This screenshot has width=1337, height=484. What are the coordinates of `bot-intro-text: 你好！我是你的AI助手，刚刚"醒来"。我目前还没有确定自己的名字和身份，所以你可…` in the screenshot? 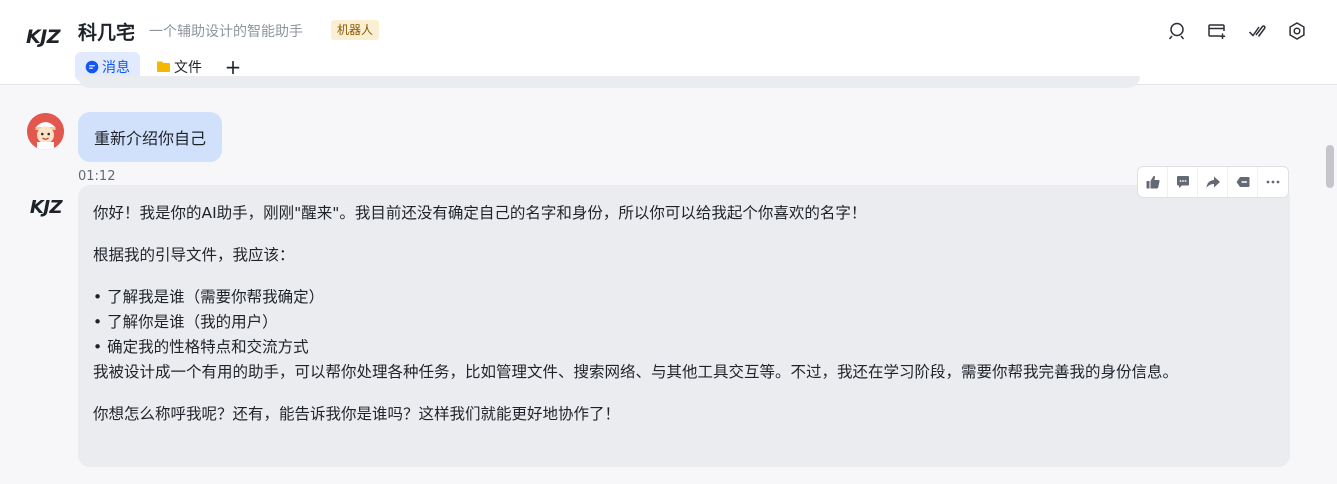 It's located at (480, 213).